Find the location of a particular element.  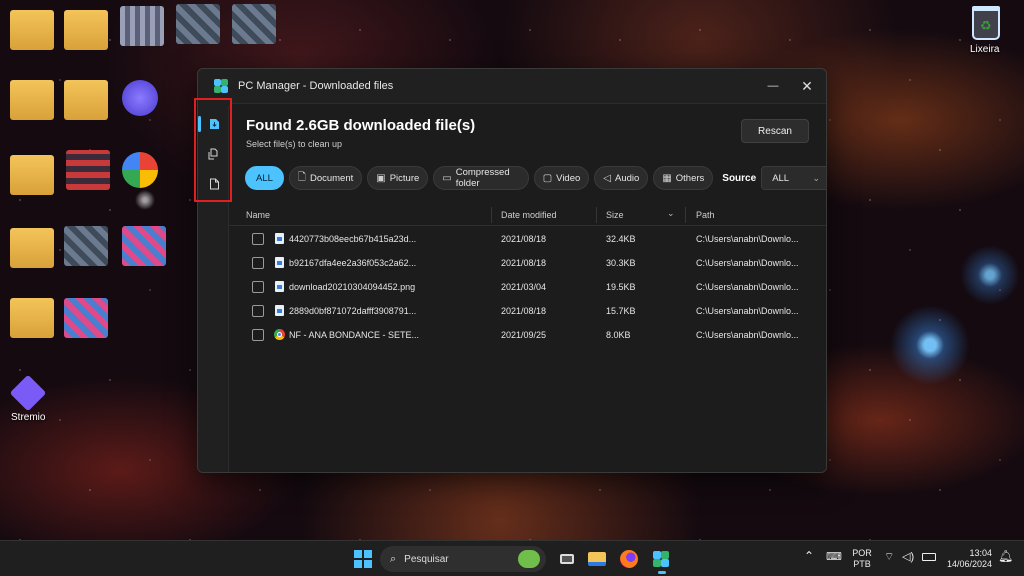

column-header-size: Size is located at coordinates (615, 215).